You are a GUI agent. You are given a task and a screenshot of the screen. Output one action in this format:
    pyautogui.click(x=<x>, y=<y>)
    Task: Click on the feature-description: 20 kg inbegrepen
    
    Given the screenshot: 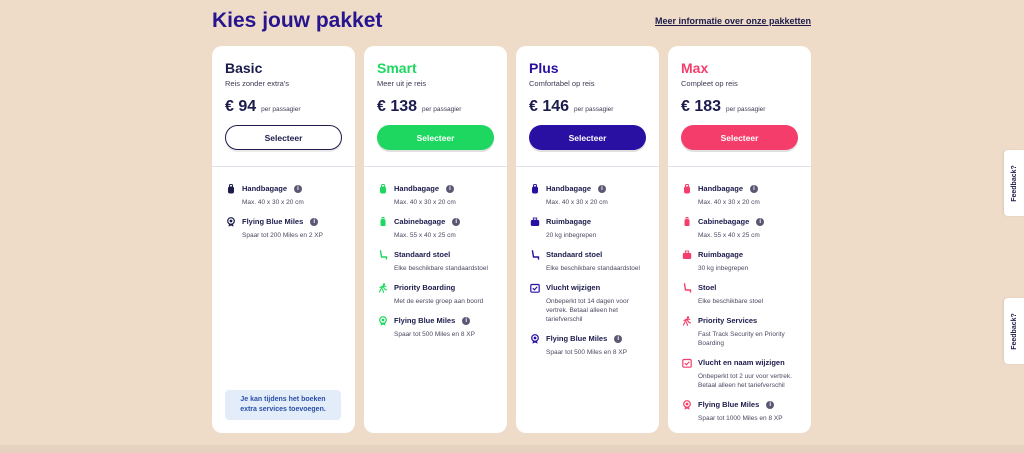 What is the action you would take?
    pyautogui.click(x=571, y=235)
    